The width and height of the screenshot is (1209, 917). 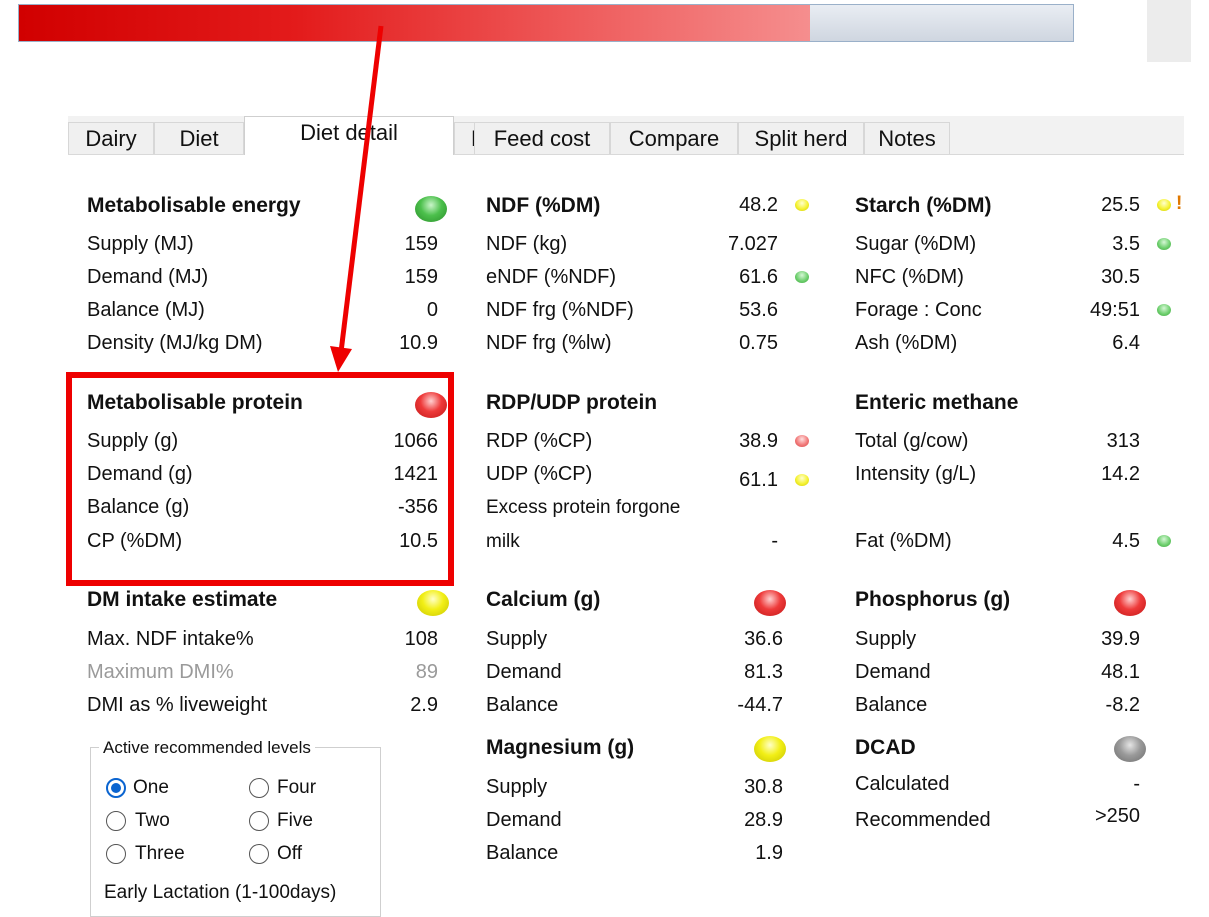 I want to click on calcium-status-icon, so click(x=770, y=603).